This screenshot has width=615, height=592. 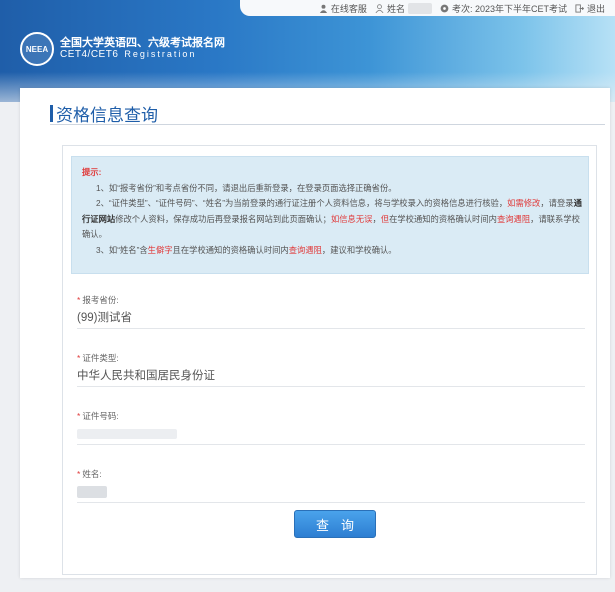 I want to click on query-button: 查询, so click(x=335, y=524).